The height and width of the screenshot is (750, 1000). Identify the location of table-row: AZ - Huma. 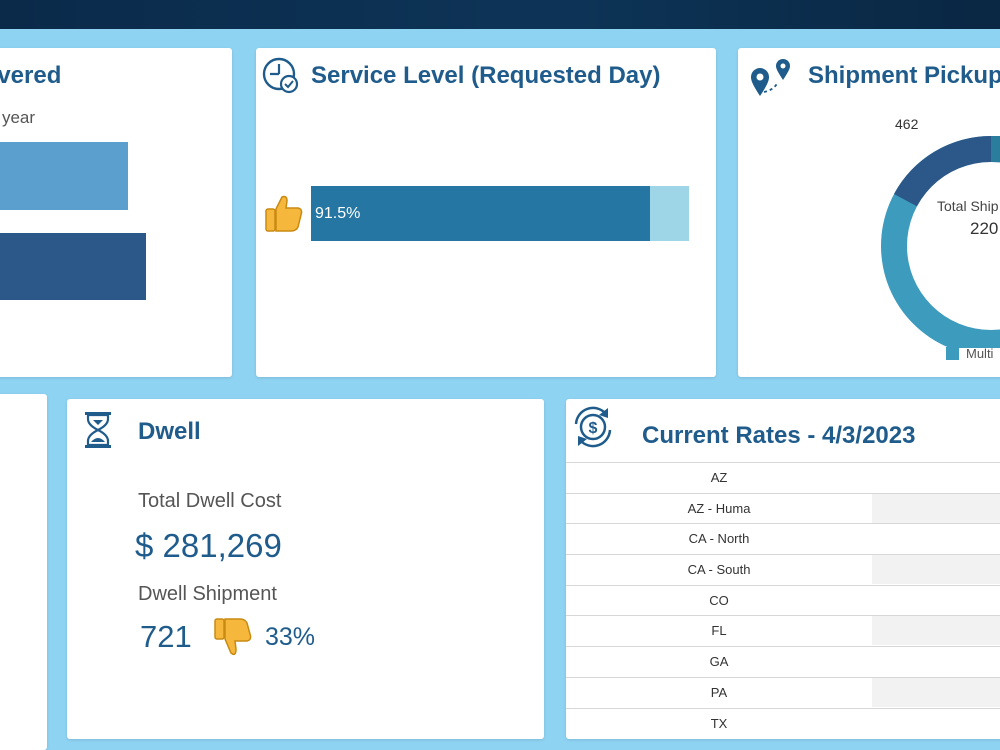
(783, 508).